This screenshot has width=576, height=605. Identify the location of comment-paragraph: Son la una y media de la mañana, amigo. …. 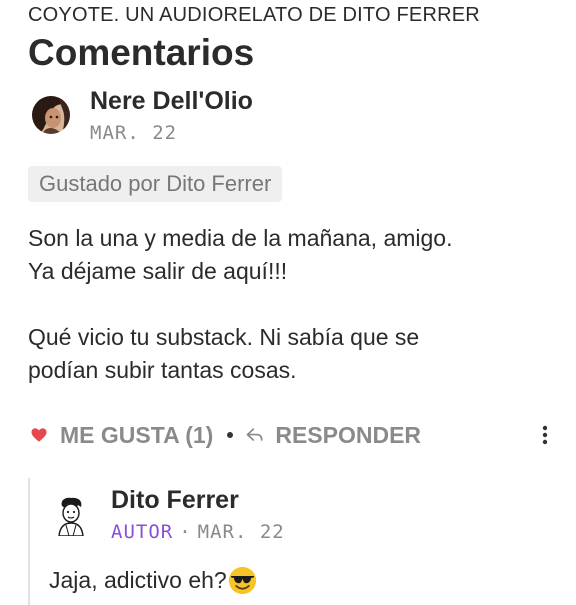
(240, 254).